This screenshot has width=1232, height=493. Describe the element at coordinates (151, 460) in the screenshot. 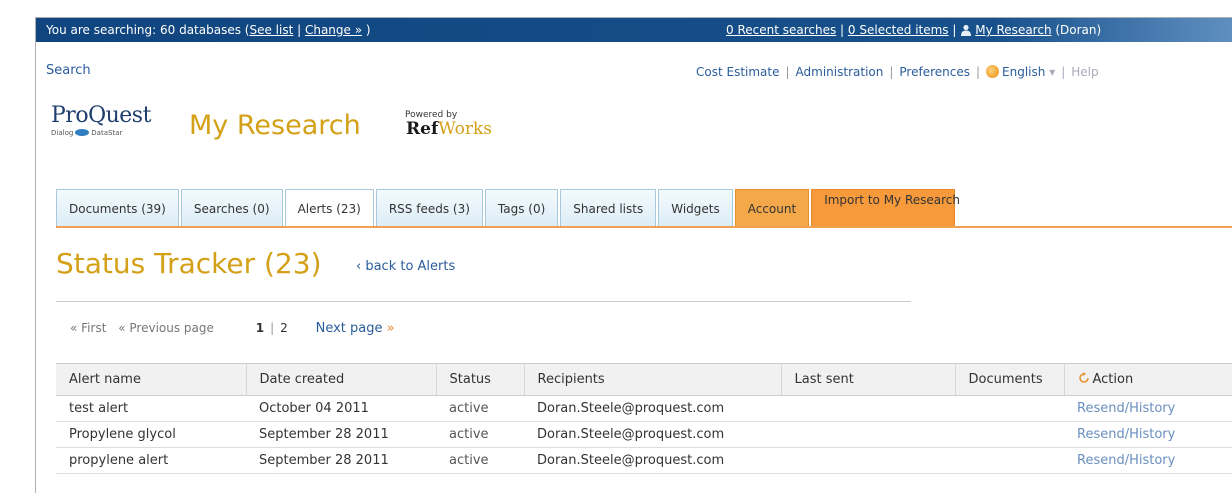

I see `alert-name-cell: propylene alert` at that location.